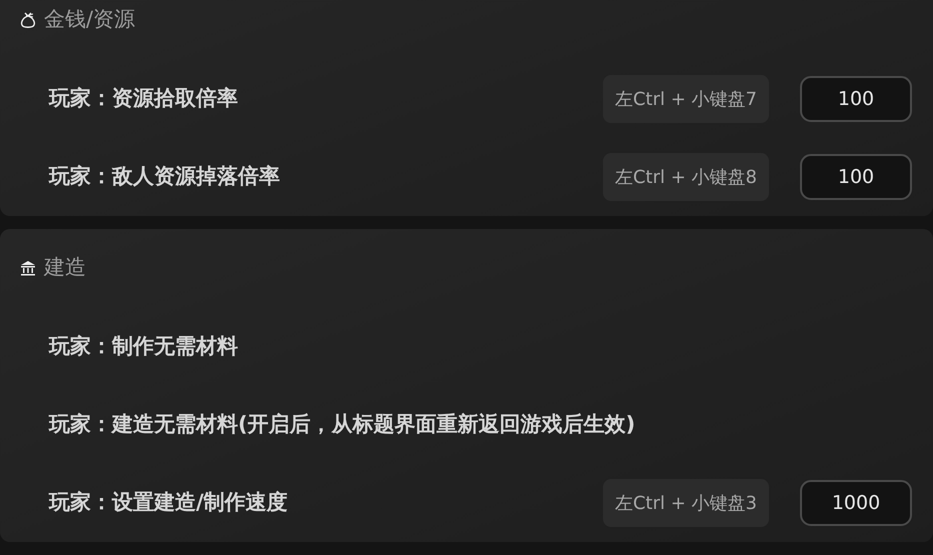 The height and width of the screenshot is (555, 933). Describe the element at coordinates (28, 20) in the screenshot. I see `money-bag-icon` at that location.